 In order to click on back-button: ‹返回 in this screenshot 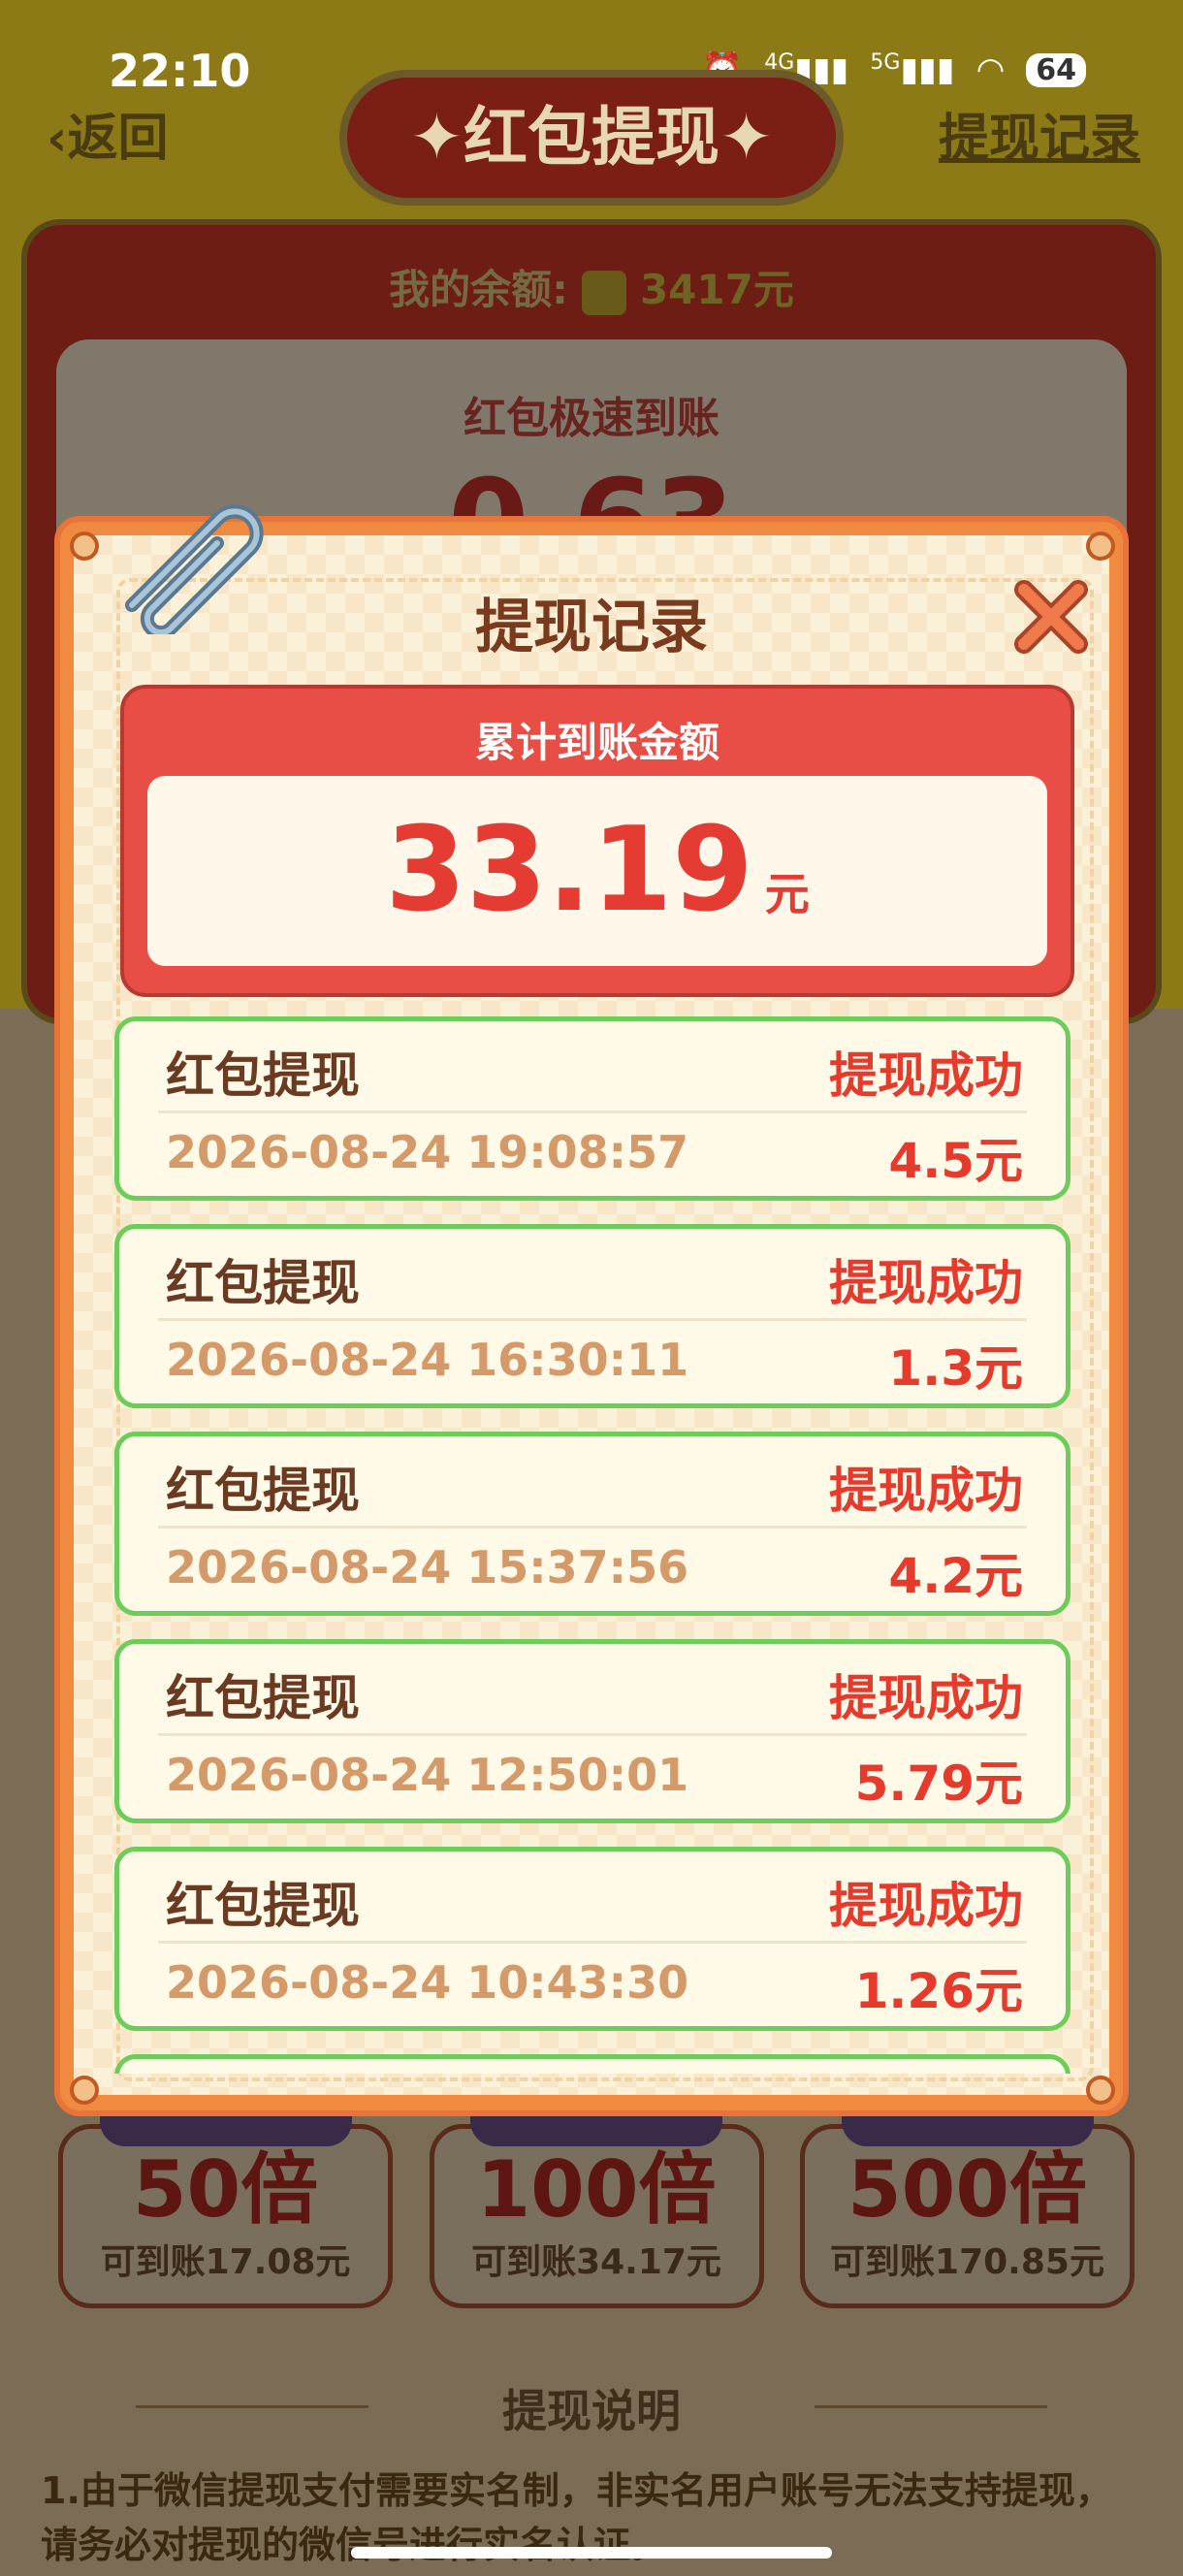, I will do `click(107, 133)`.